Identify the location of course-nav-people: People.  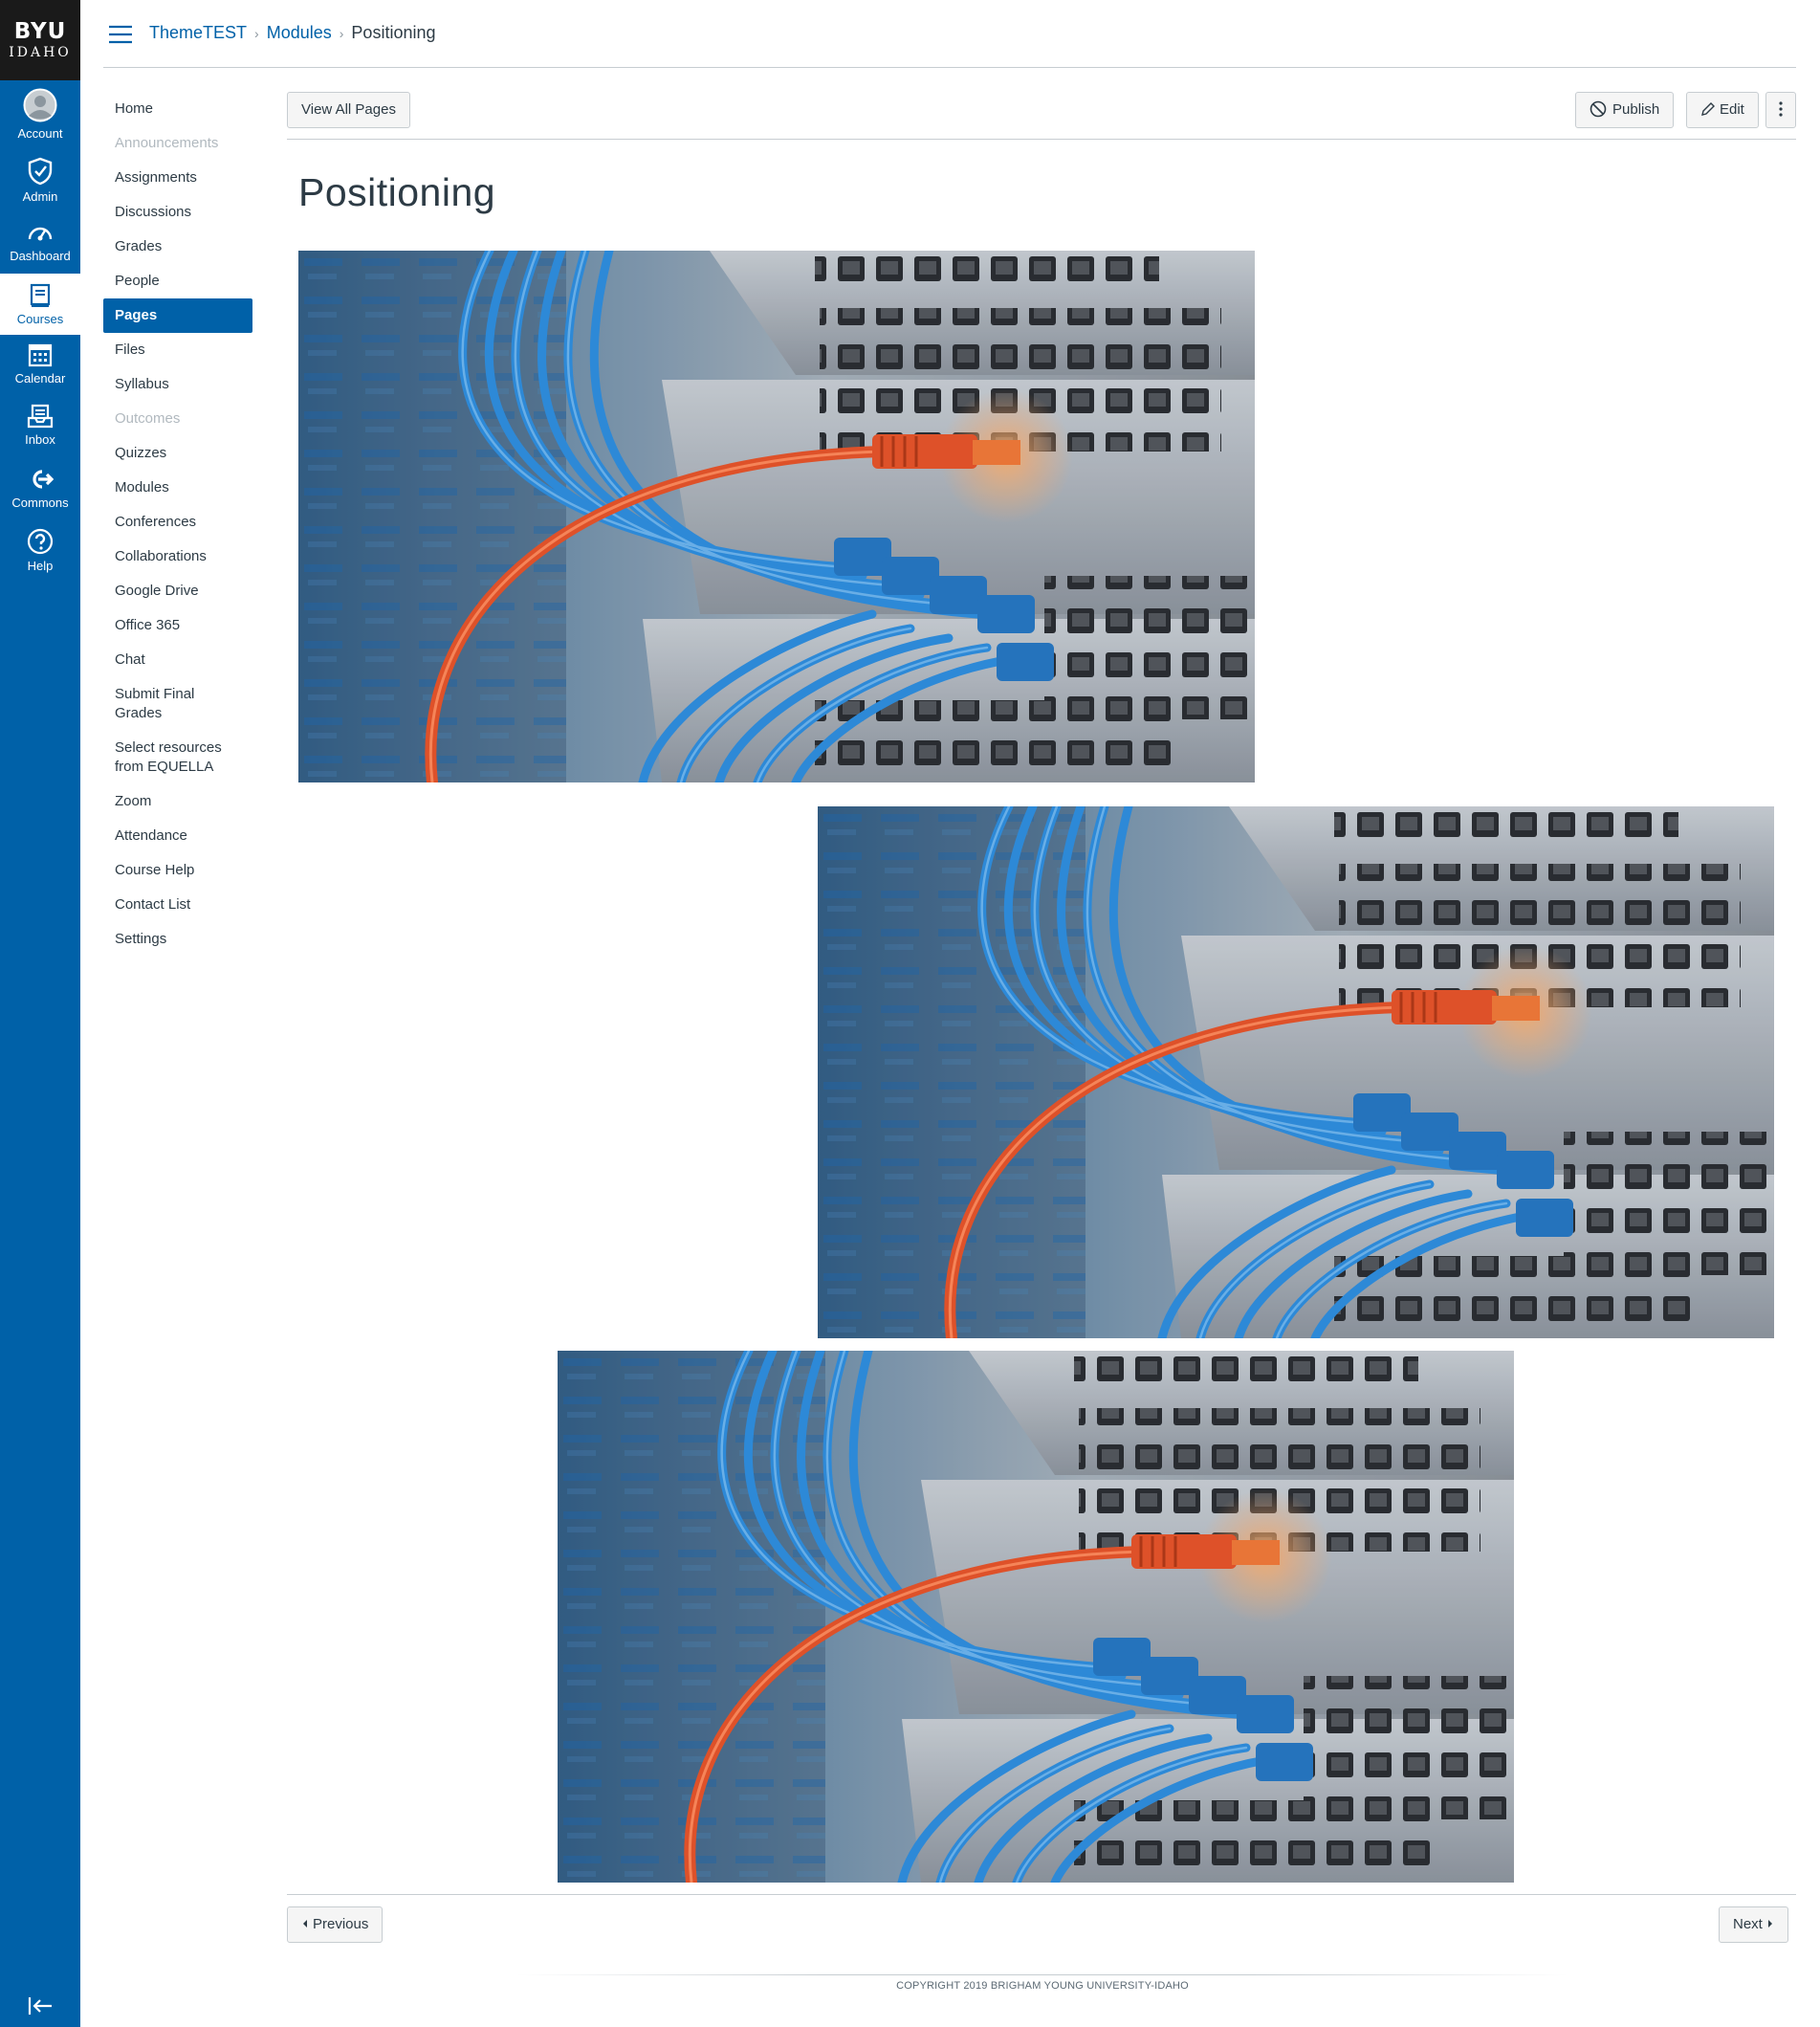
(177, 281).